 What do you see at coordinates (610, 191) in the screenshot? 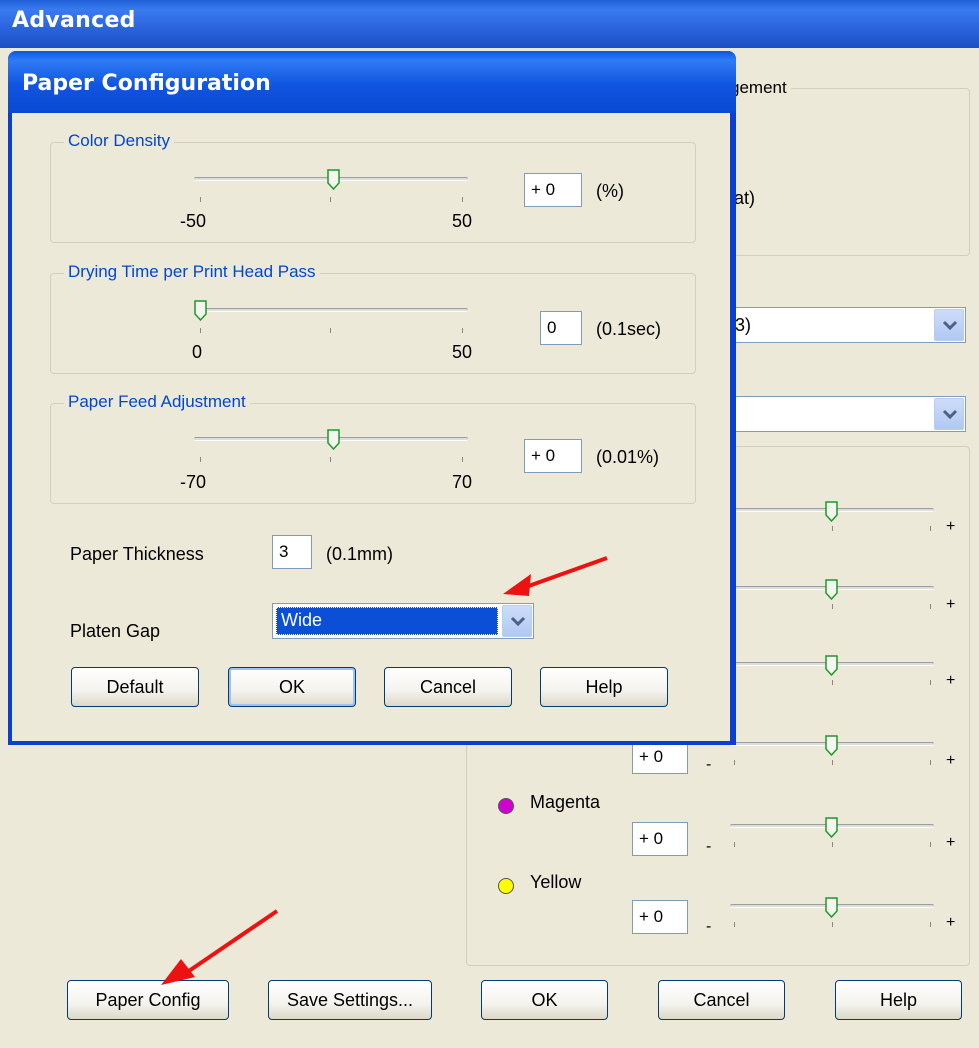
I see `color-density-unit: (%)` at bounding box center [610, 191].